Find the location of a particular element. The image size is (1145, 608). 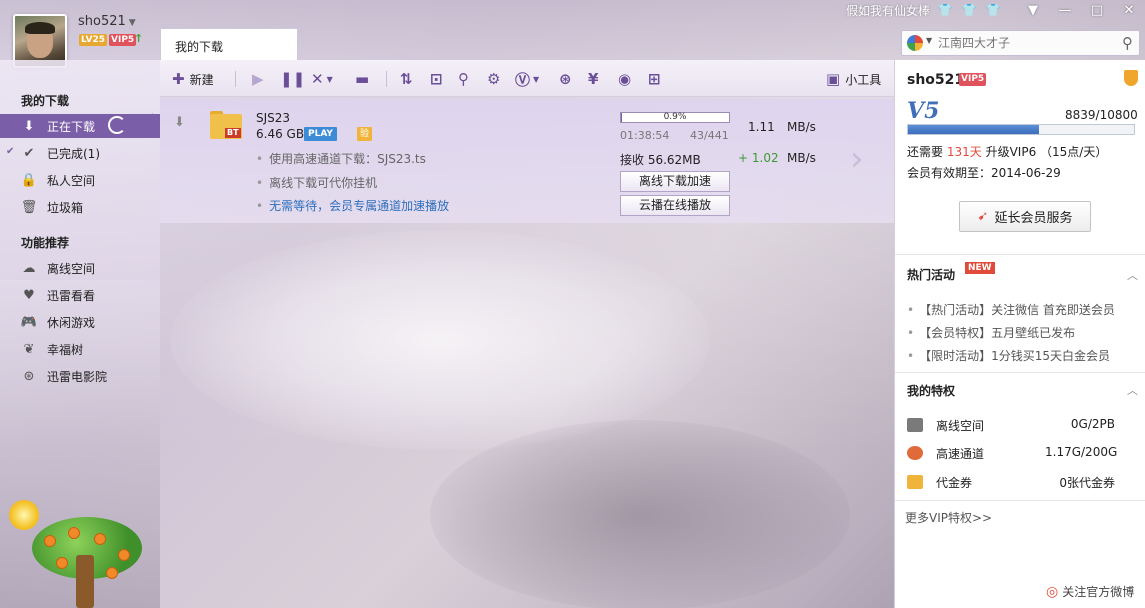

vip-button: Ⓥ ▼ is located at coordinates (527, 79).